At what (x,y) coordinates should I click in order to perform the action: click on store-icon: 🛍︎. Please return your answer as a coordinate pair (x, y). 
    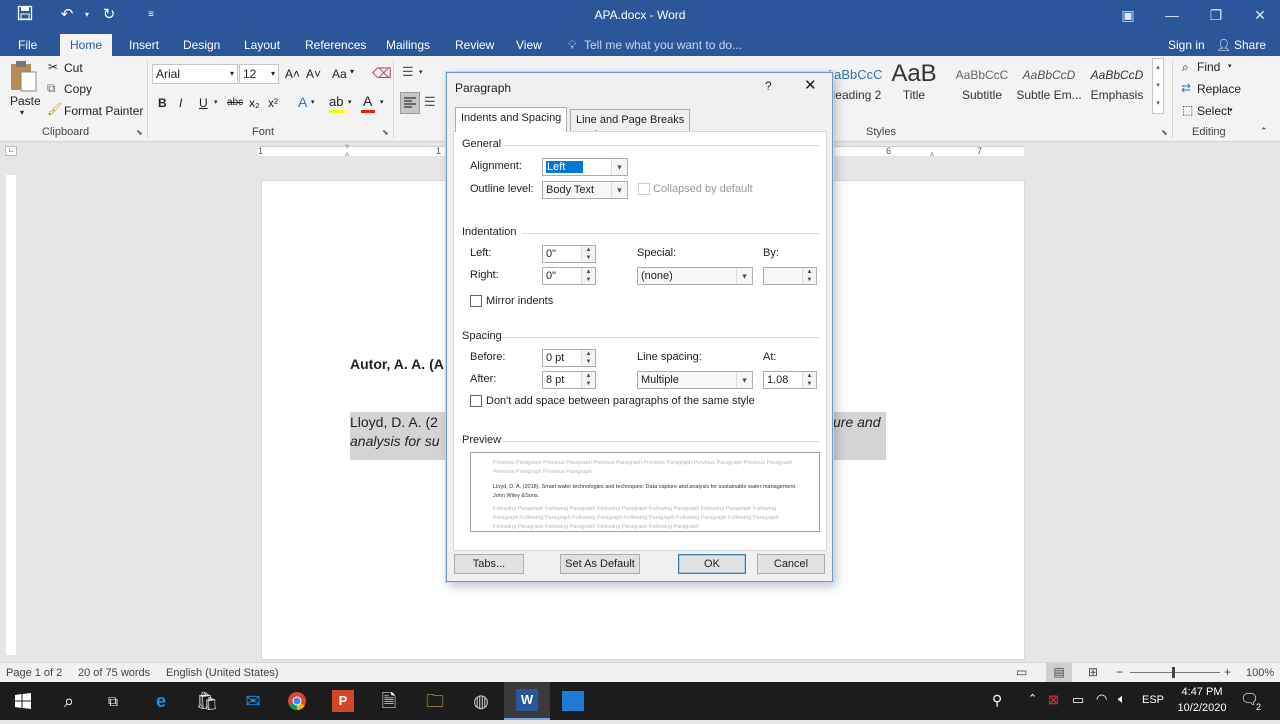
    Looking at the image, I should click on (207, 701).